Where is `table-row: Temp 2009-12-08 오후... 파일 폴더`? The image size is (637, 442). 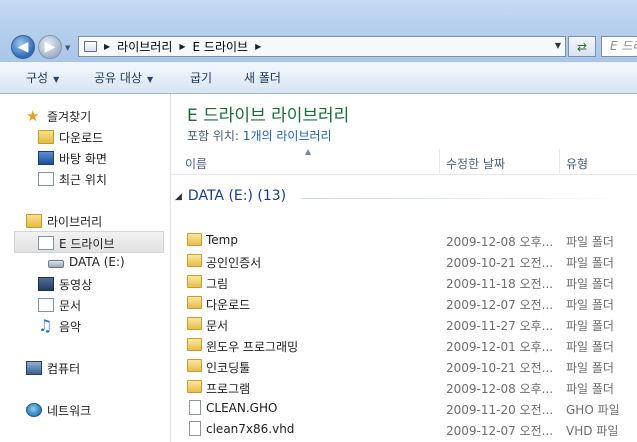 table-row: Temp 2009-12-08 오후... 파일 폴더 is located at coordinates (404, 240).